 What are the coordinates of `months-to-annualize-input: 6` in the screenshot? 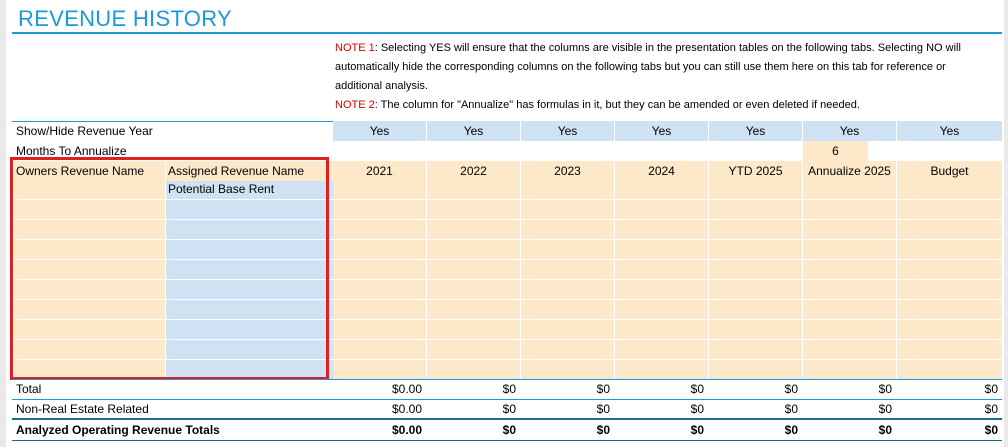 It's located at (835, 151).